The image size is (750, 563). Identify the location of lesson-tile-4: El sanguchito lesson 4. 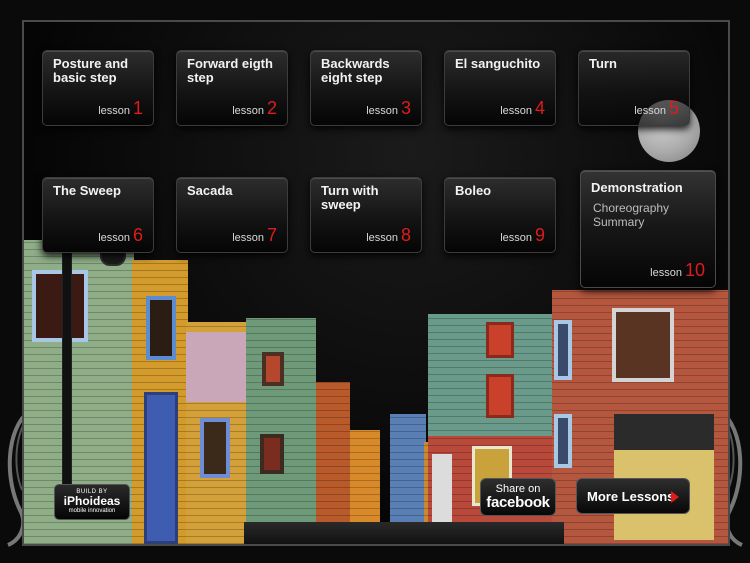
(500, 88).